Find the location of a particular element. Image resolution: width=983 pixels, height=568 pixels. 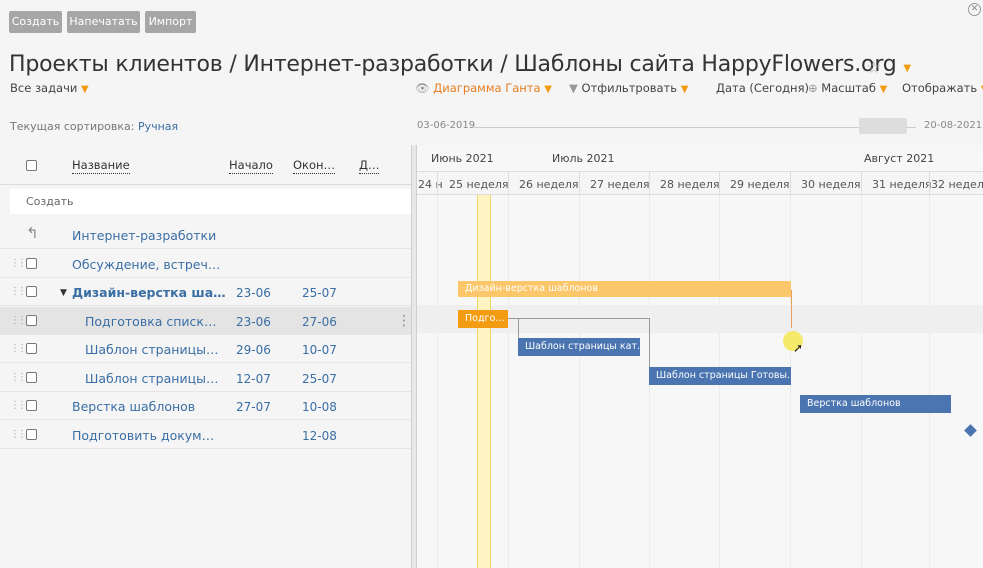

filter-label: Отфильтровать is located at coordinates (629, 88).